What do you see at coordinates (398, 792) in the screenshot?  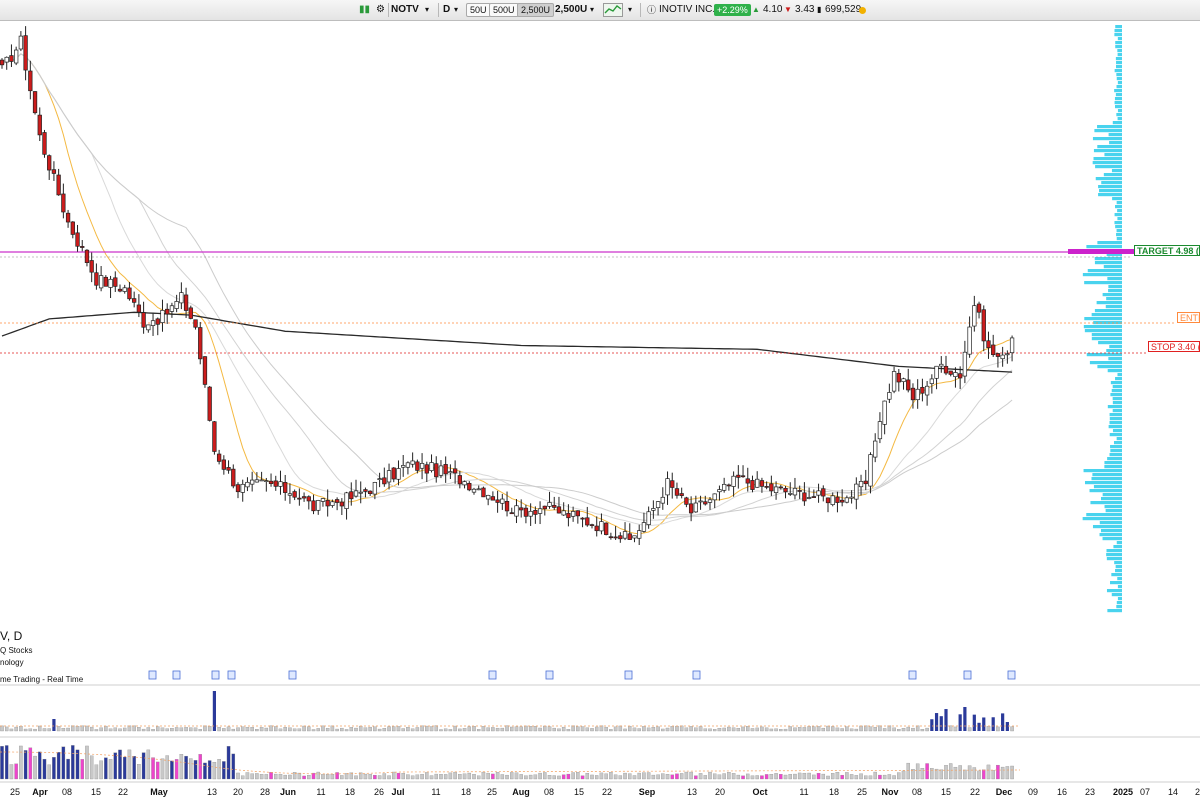 I see `x-axis-label: Jul` at bounding box center [398, 792].